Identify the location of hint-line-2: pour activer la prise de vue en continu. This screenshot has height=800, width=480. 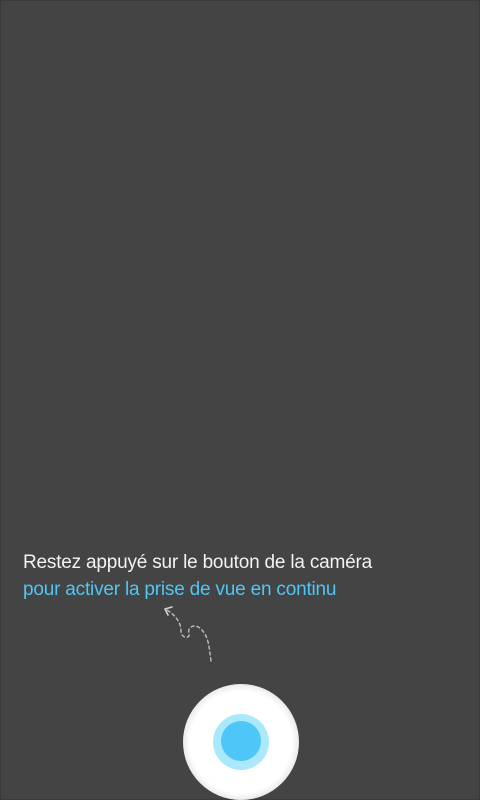
(180, 589).